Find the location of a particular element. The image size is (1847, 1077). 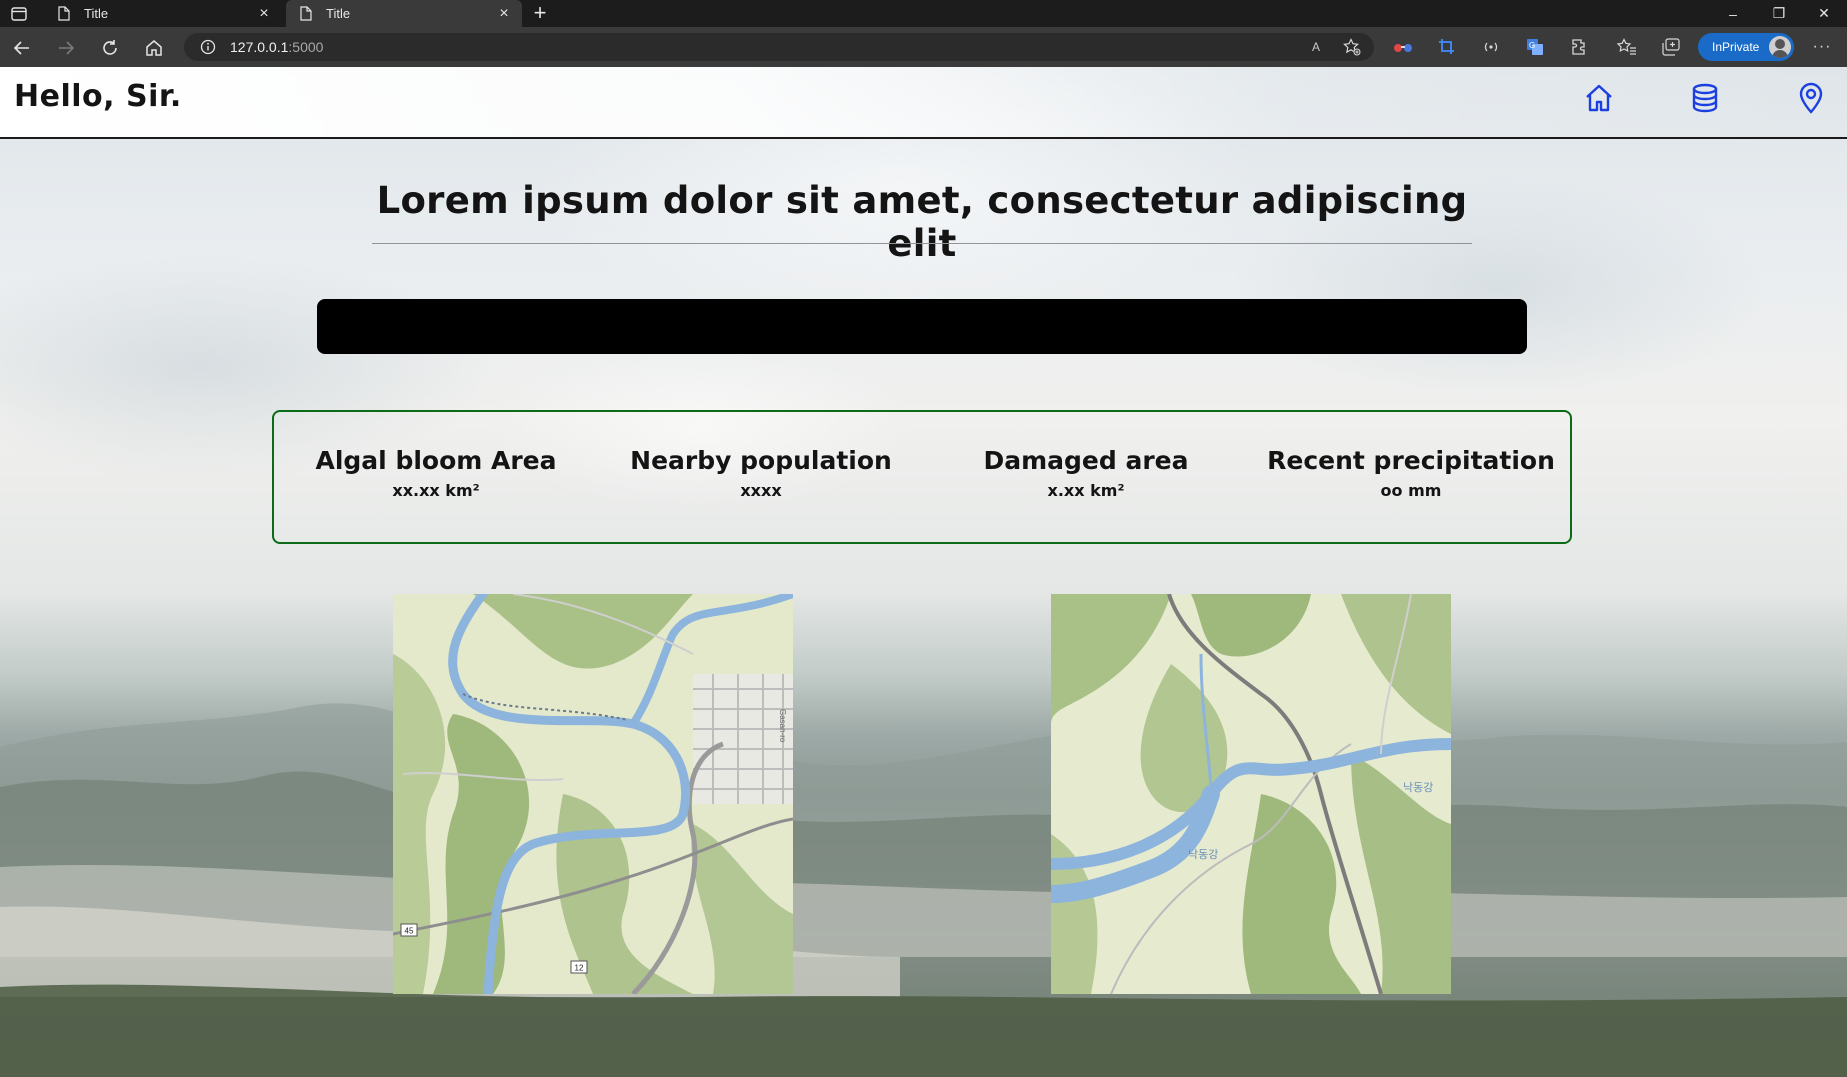

map-left: 45 12 Gasan-ro is located at coordinates (593, 794).